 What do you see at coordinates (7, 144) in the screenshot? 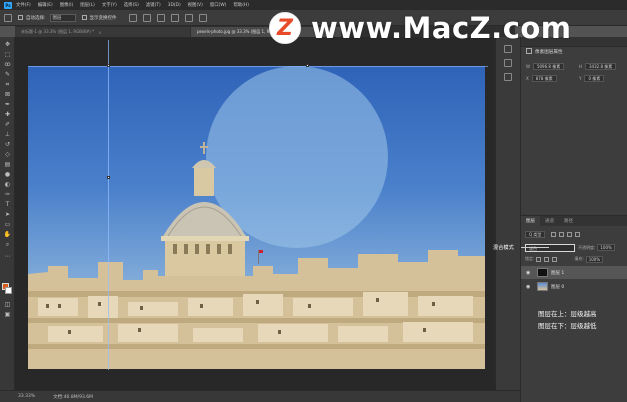
I see `history-brush-icon: ↺` at bounding box center [7, 144].